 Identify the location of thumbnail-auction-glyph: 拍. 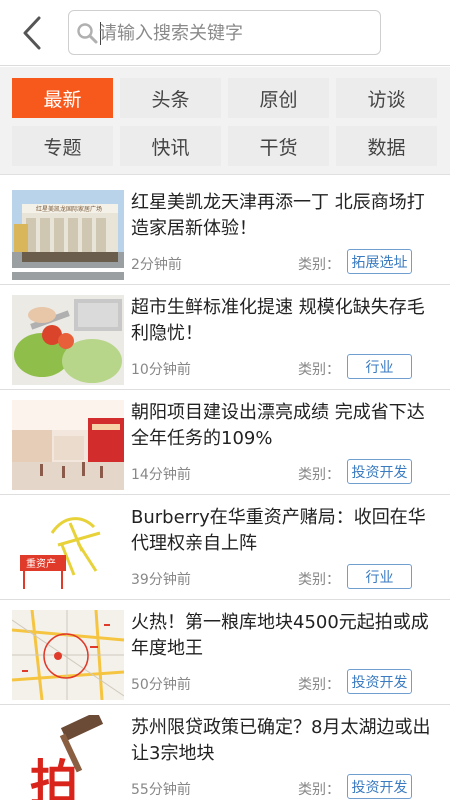
(54, 777).